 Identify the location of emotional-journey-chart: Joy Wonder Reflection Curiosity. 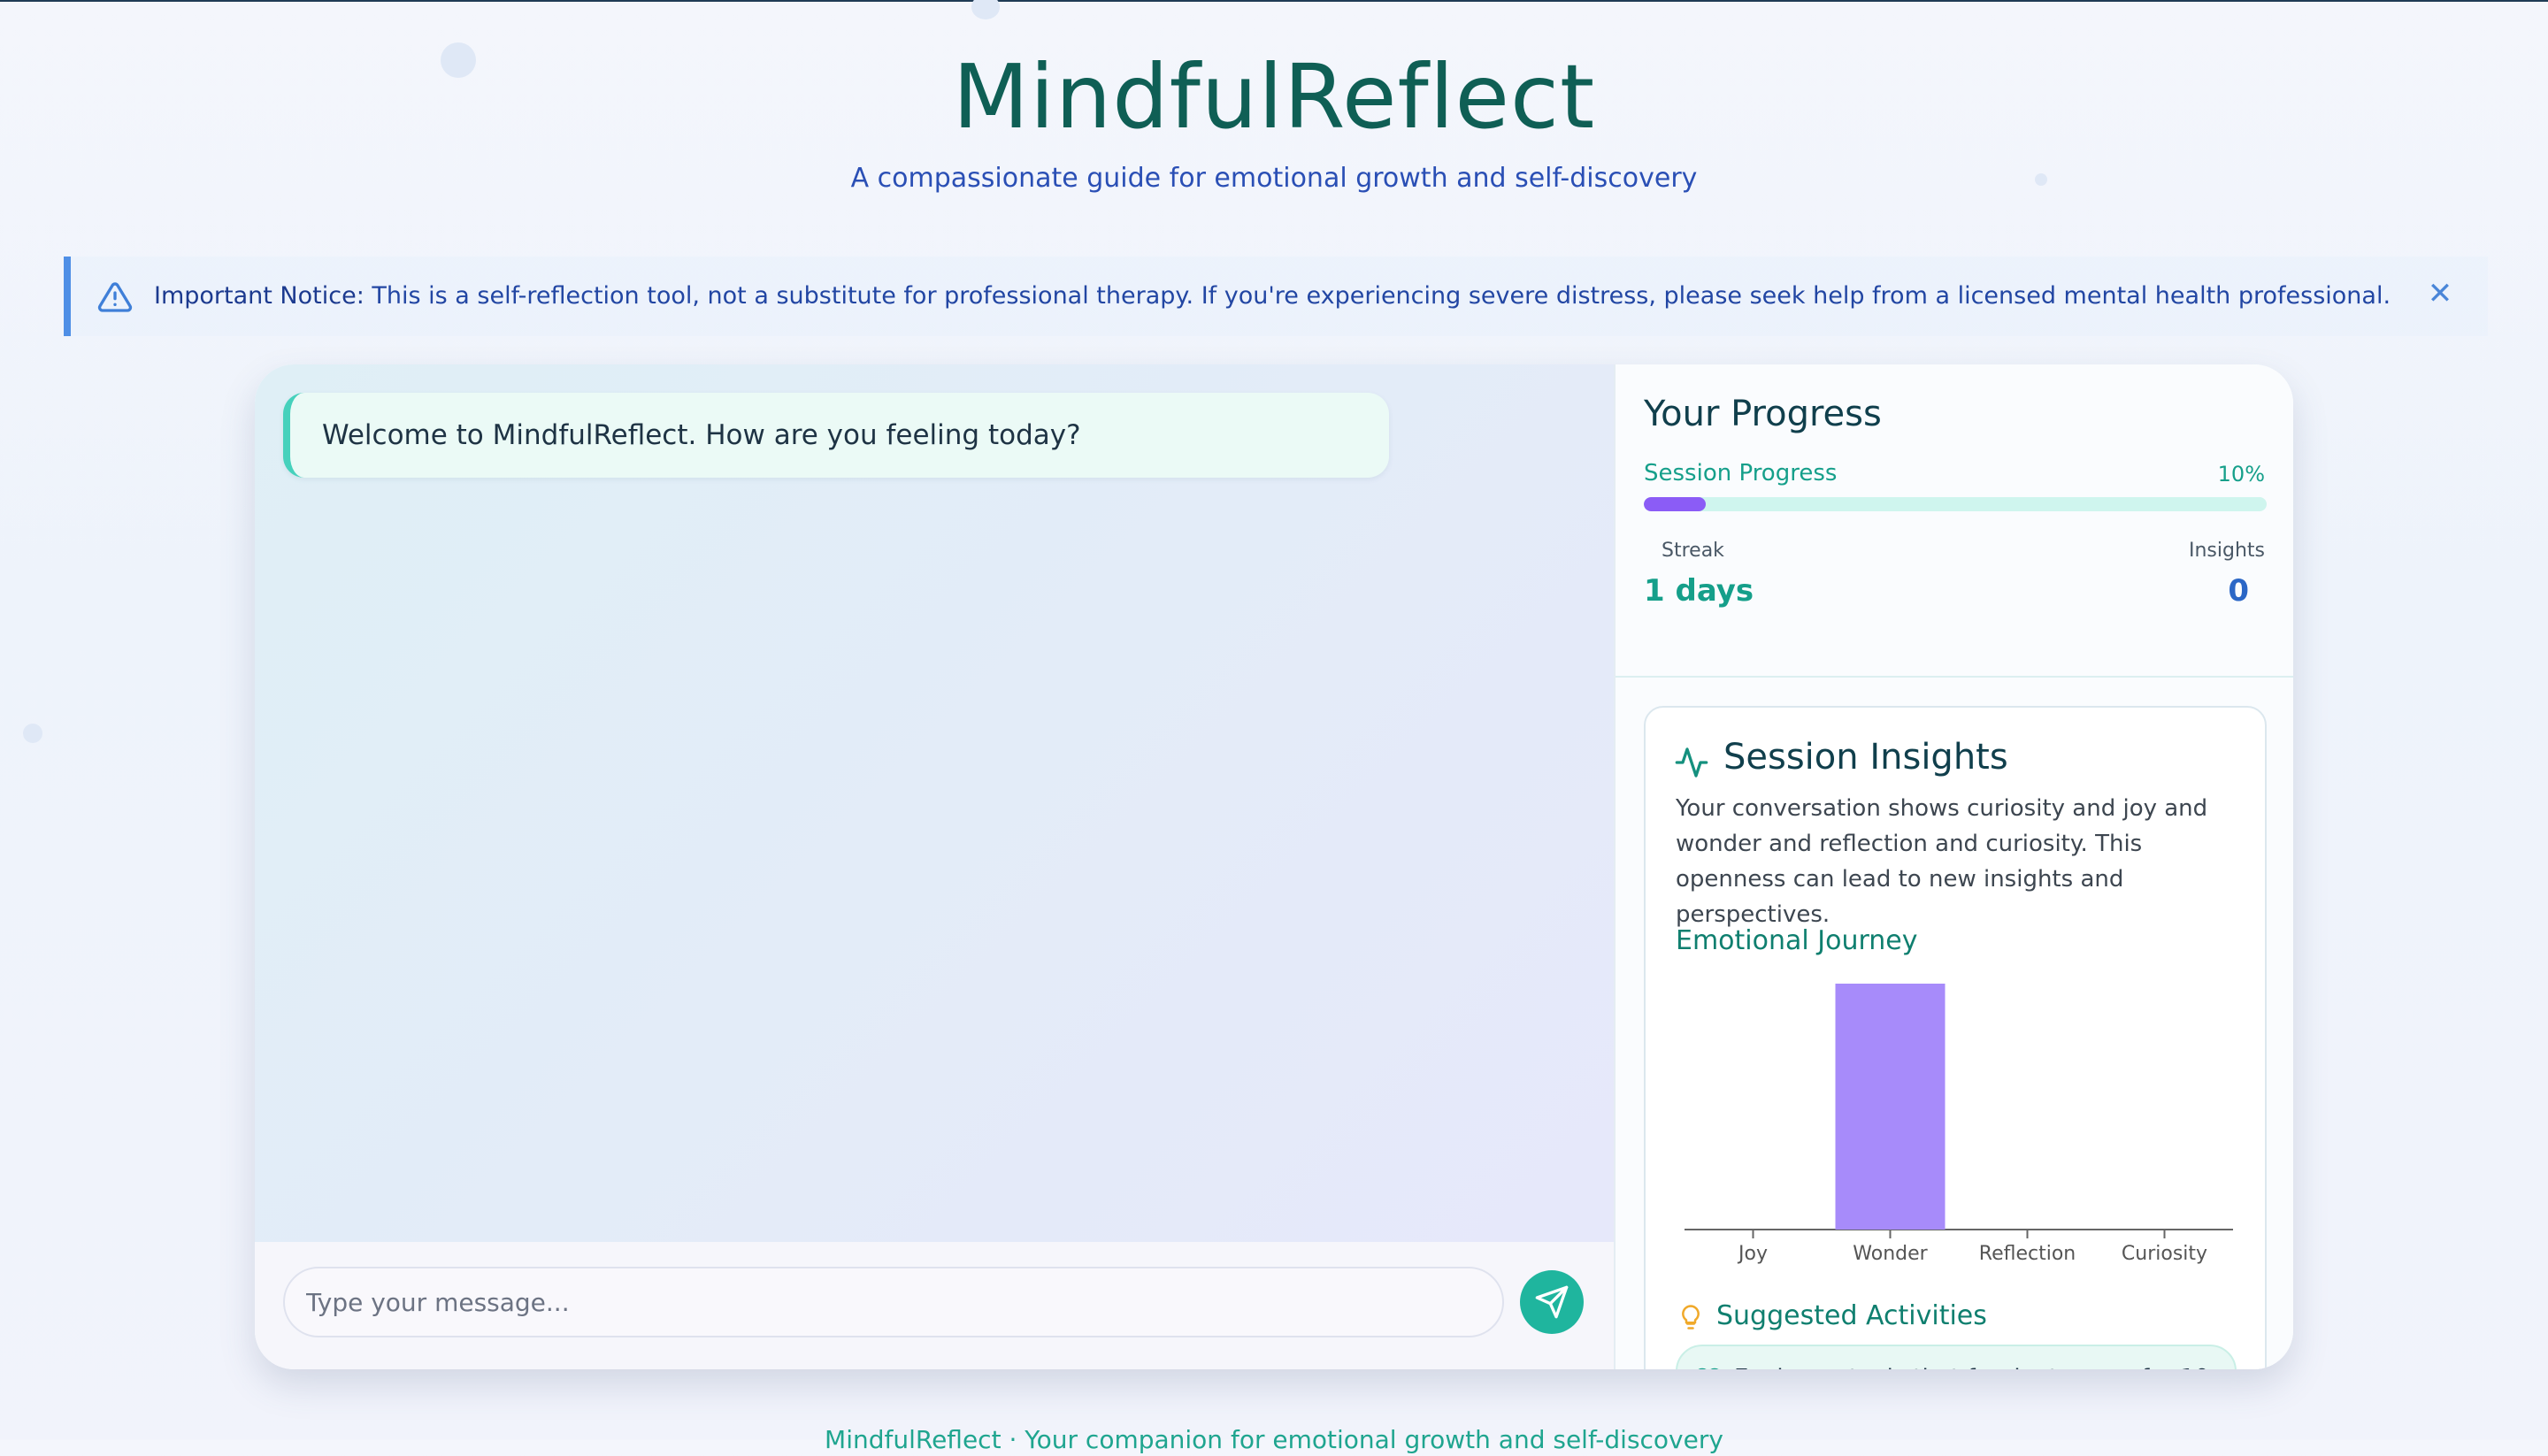
(1959, 1124).